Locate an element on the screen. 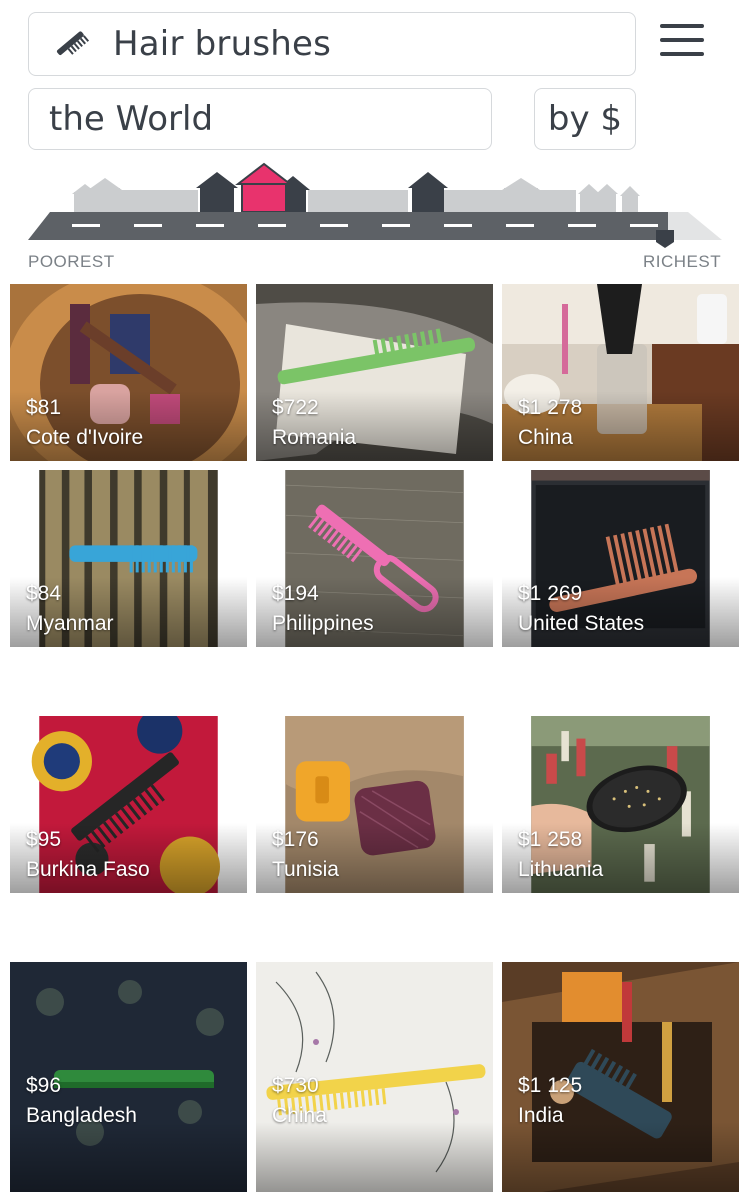  home-income: $1 125 is located at coordinates (550, 1085).